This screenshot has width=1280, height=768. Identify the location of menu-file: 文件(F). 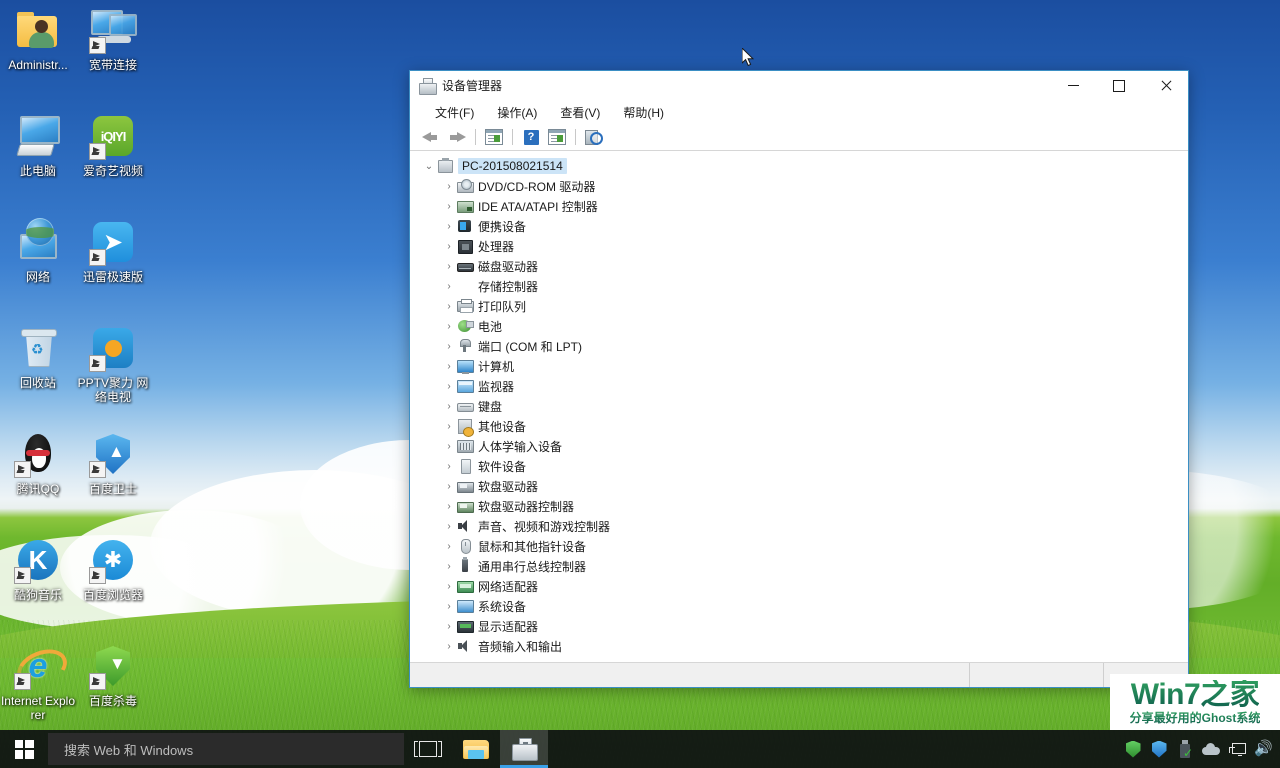
(454, 112).